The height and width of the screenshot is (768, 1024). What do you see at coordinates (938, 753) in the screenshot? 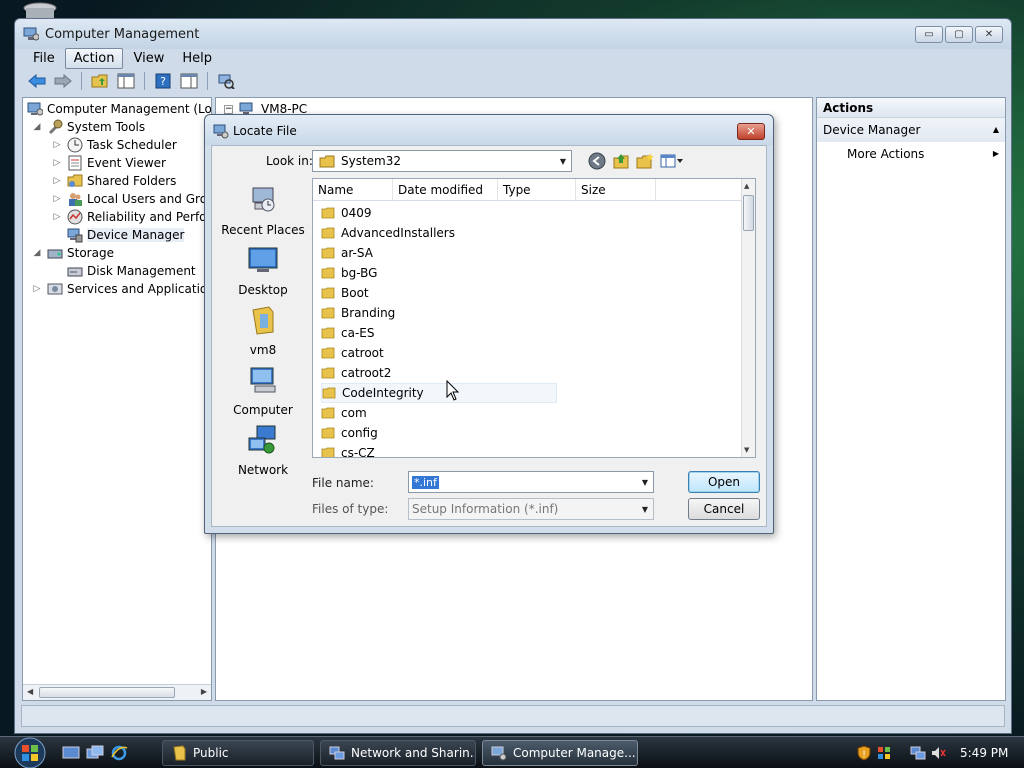
I see `volume-muted-icon` at bounding box center [938, 753].